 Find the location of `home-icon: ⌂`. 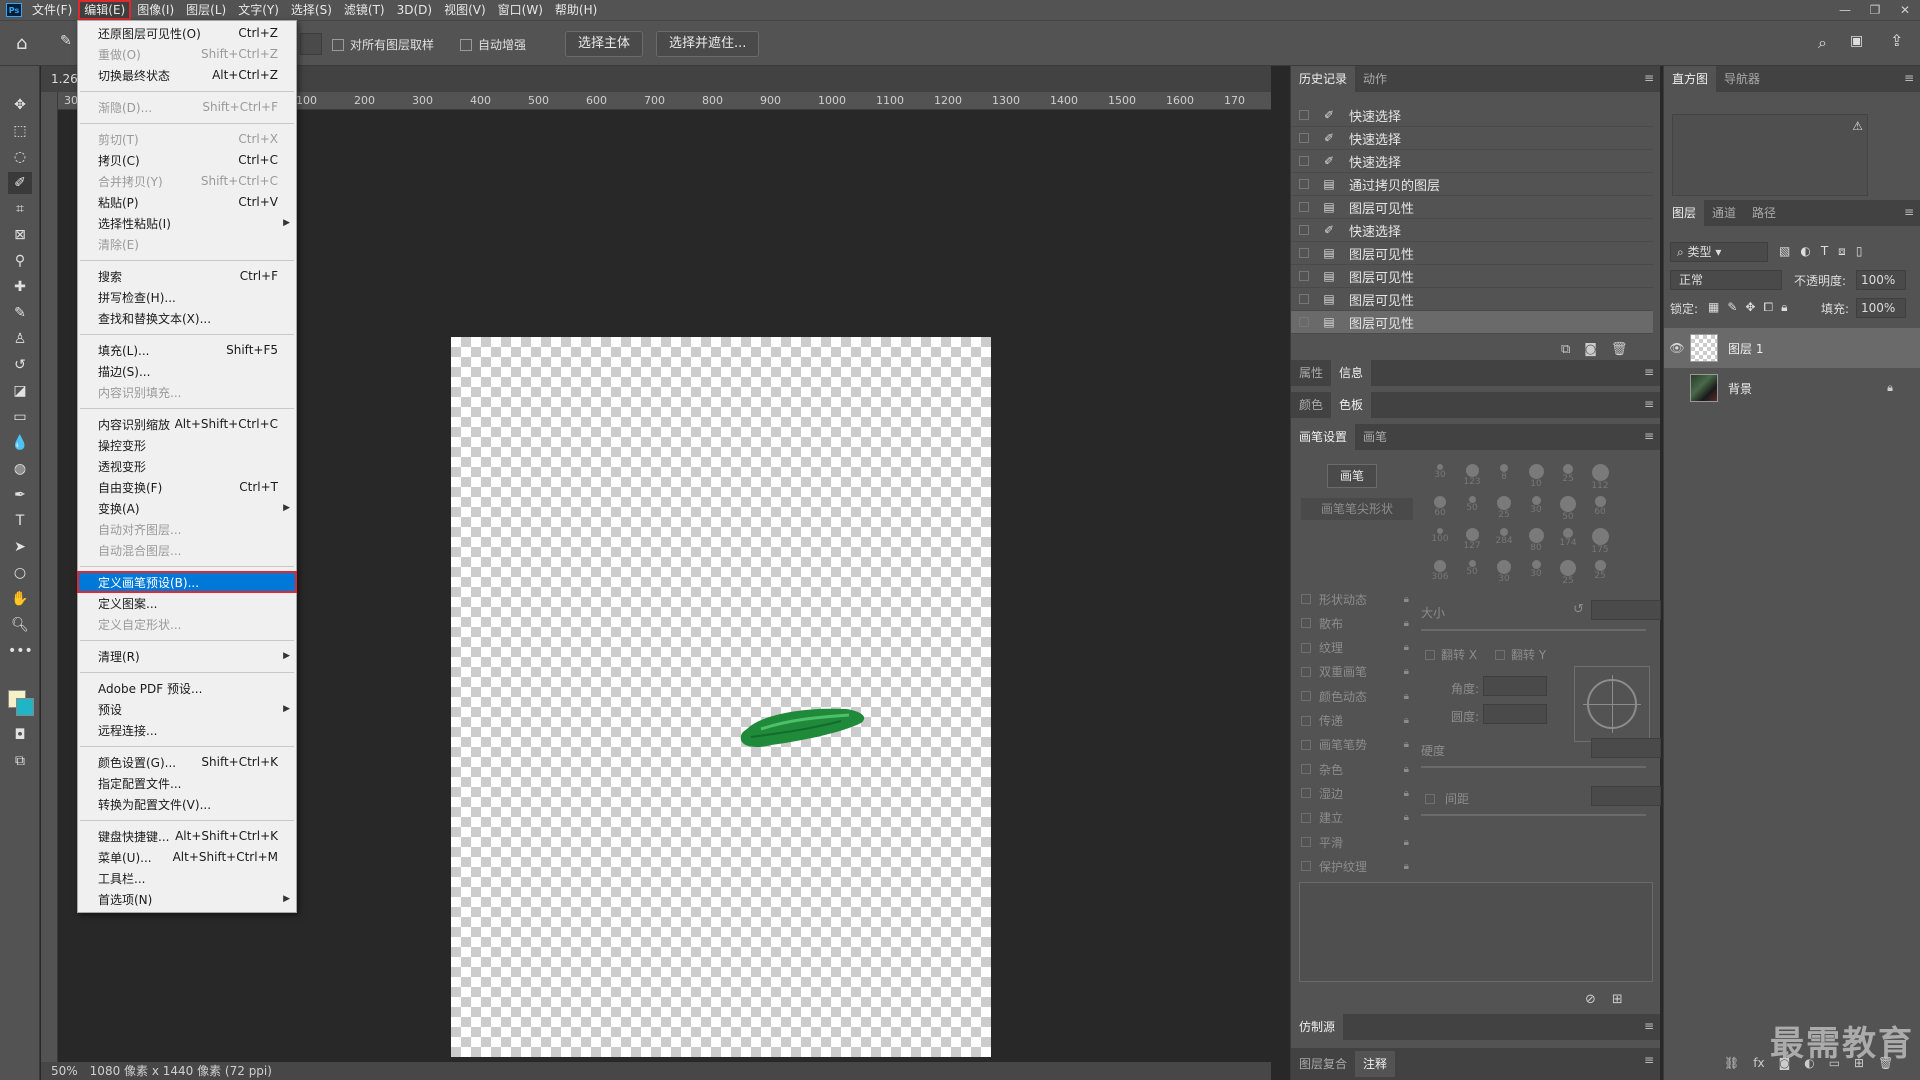

home-icon: ⌂ is located at coordinates (21, 43).